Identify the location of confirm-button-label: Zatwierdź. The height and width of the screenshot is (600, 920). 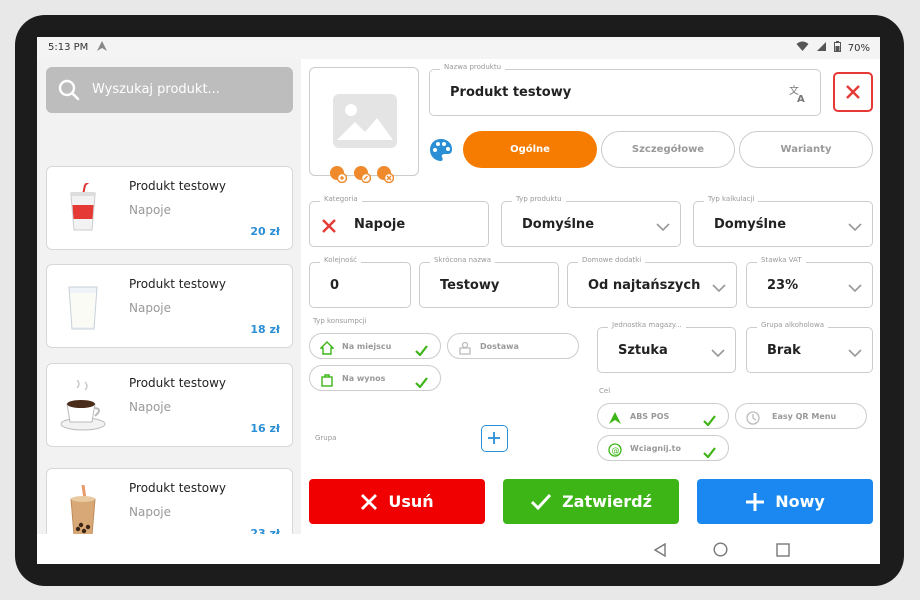
(607, 501).